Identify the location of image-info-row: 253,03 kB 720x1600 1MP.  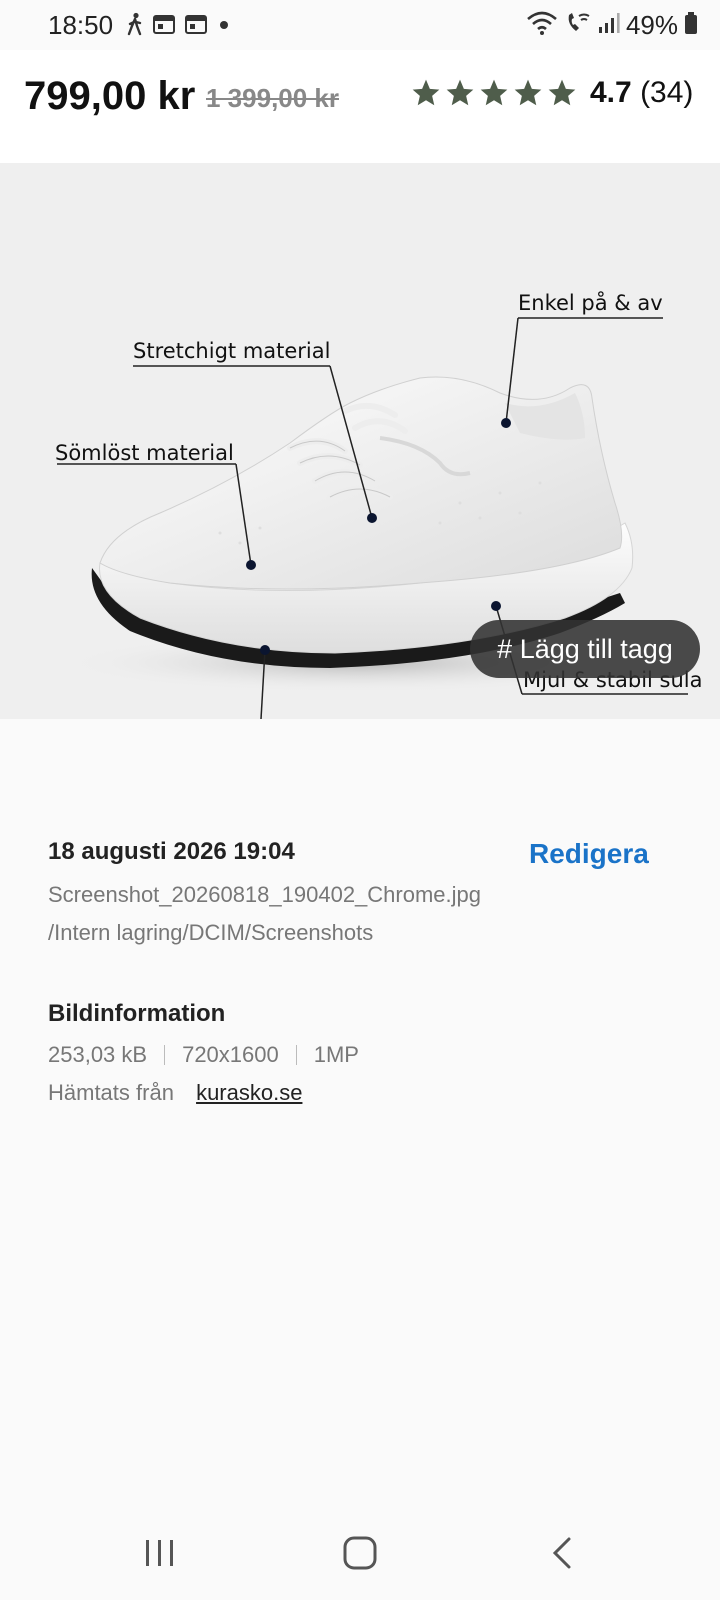
(203, 1055).